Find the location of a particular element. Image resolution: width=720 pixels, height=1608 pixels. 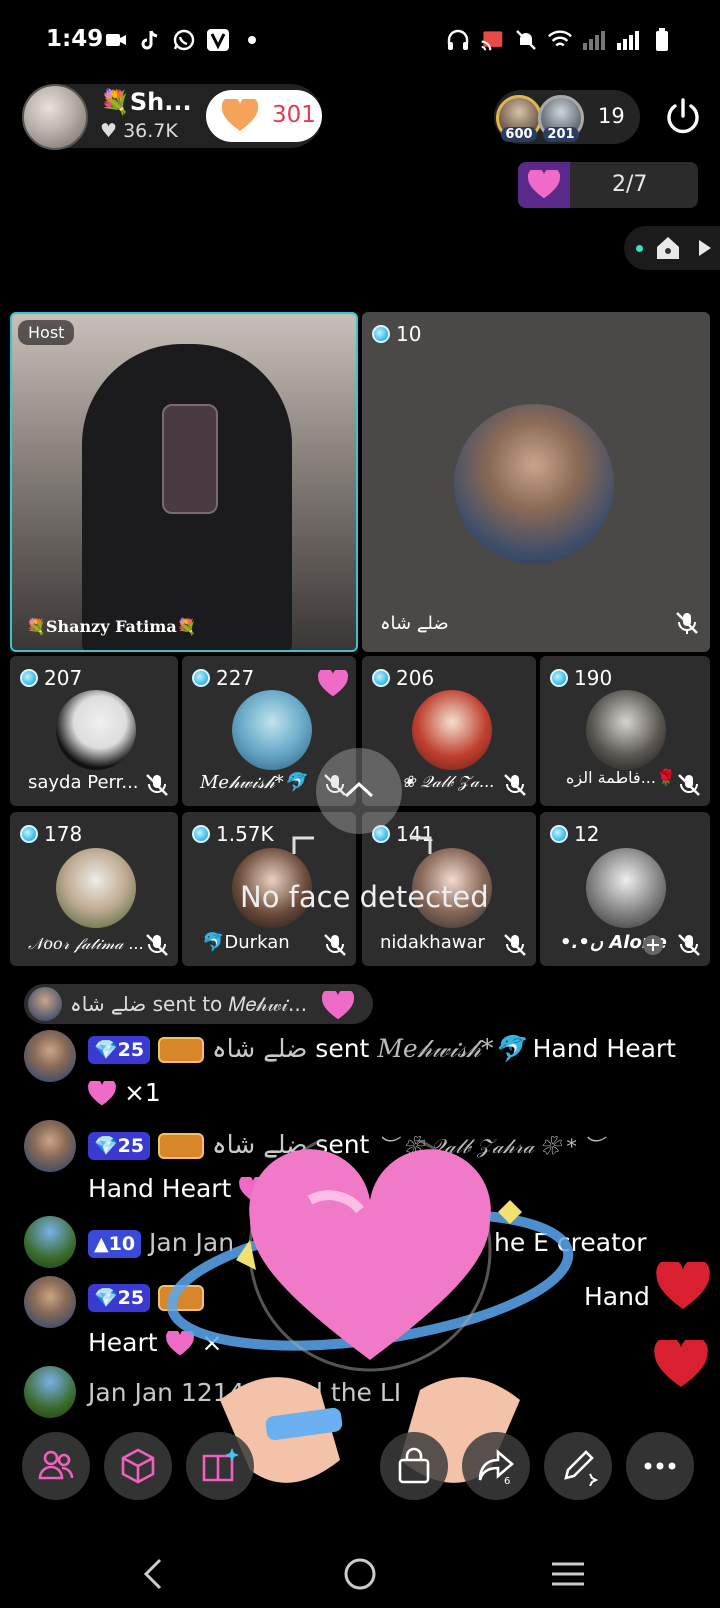

viewer-count: 19 is located at coordinates (611, 116).